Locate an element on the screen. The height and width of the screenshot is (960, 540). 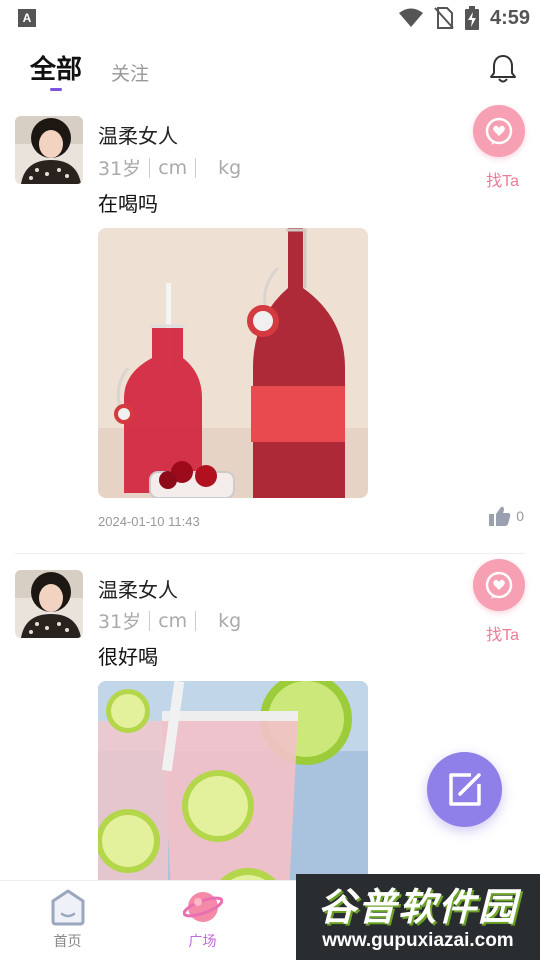
battery-charging-icon is located at coordinates (471, 18).